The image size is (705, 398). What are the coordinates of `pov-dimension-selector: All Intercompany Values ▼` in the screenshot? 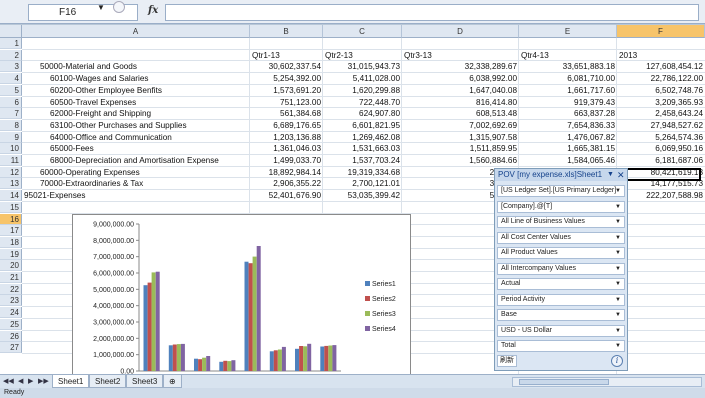 It's located at (561, 268).